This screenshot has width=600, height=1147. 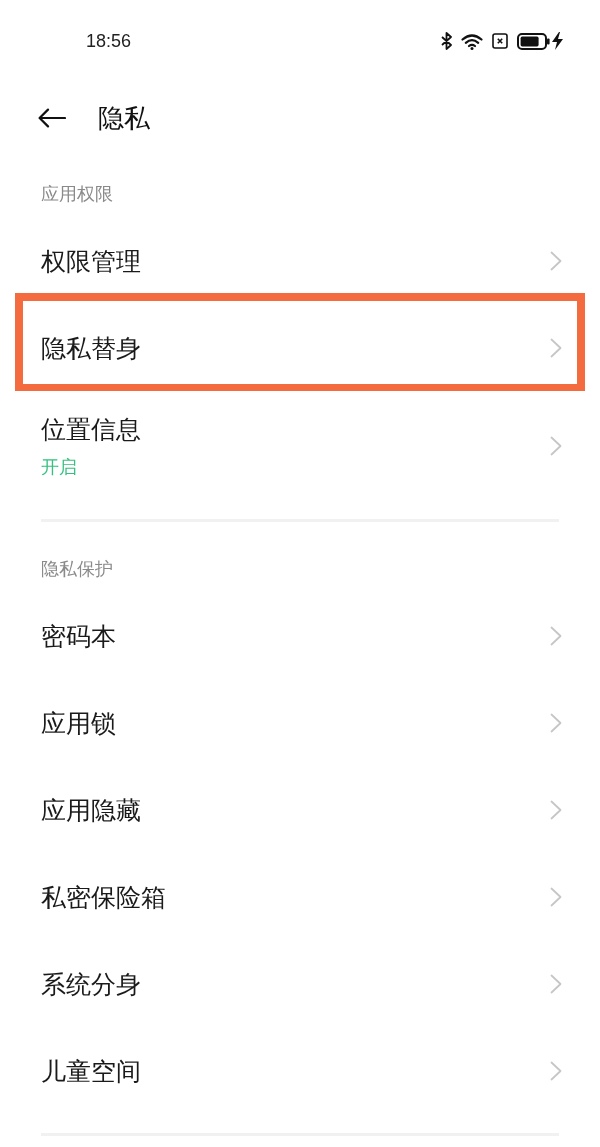 I want to click on section-header: 隐私保护, so click(x=77, y=569).